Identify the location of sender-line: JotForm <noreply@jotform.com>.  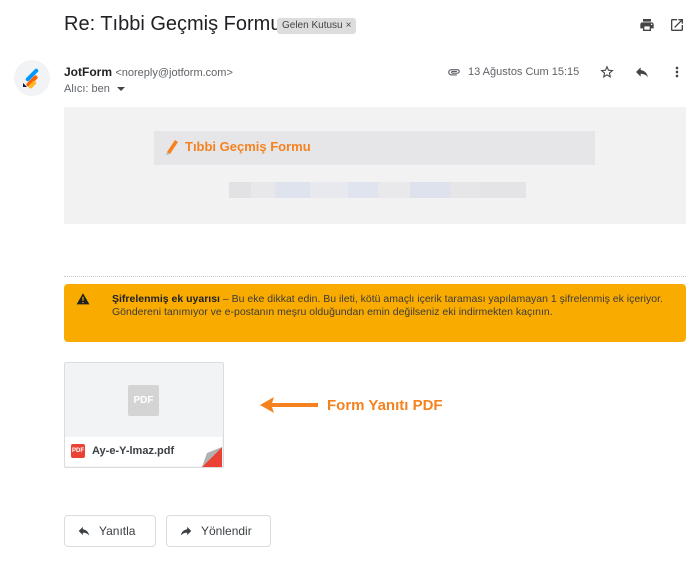
(148, 72).